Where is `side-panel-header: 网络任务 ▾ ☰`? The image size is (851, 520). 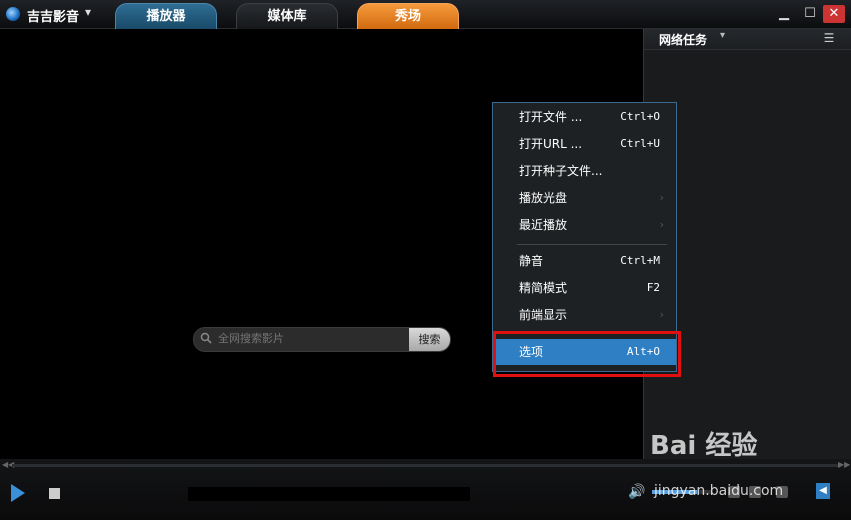
side-panel-header: 网络任务 ▾ ☰ is located at coordinates (747, 39).